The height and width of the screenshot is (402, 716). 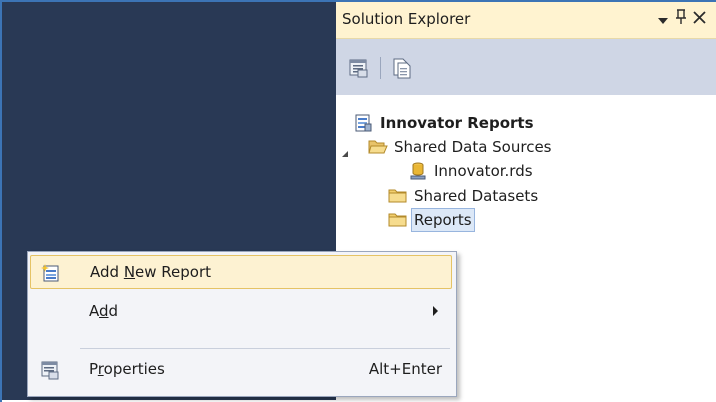 I want to click on menu-item-add-new-report: Add New Report, so click(x=241, y=272).